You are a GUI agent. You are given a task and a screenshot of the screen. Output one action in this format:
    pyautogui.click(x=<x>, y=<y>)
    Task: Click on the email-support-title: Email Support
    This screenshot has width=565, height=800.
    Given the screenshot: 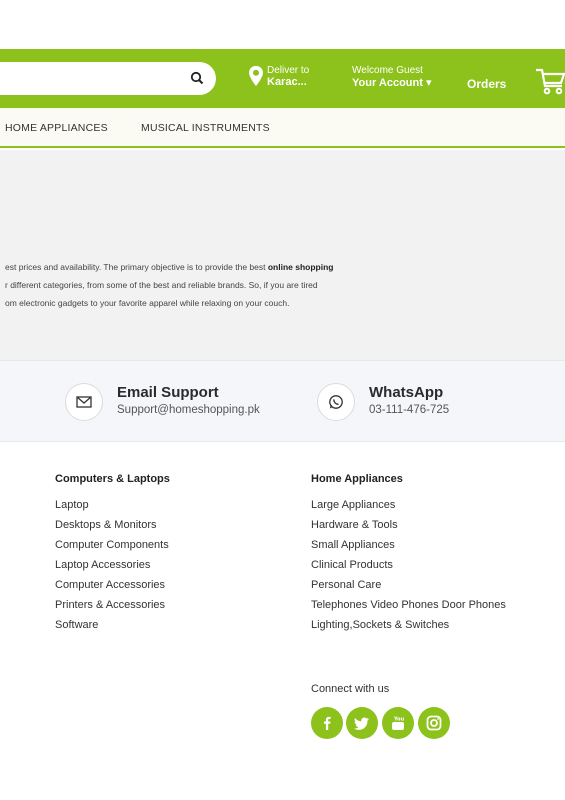 What is the action you would take?
    pyautogui.click(x=168, y=392)
    